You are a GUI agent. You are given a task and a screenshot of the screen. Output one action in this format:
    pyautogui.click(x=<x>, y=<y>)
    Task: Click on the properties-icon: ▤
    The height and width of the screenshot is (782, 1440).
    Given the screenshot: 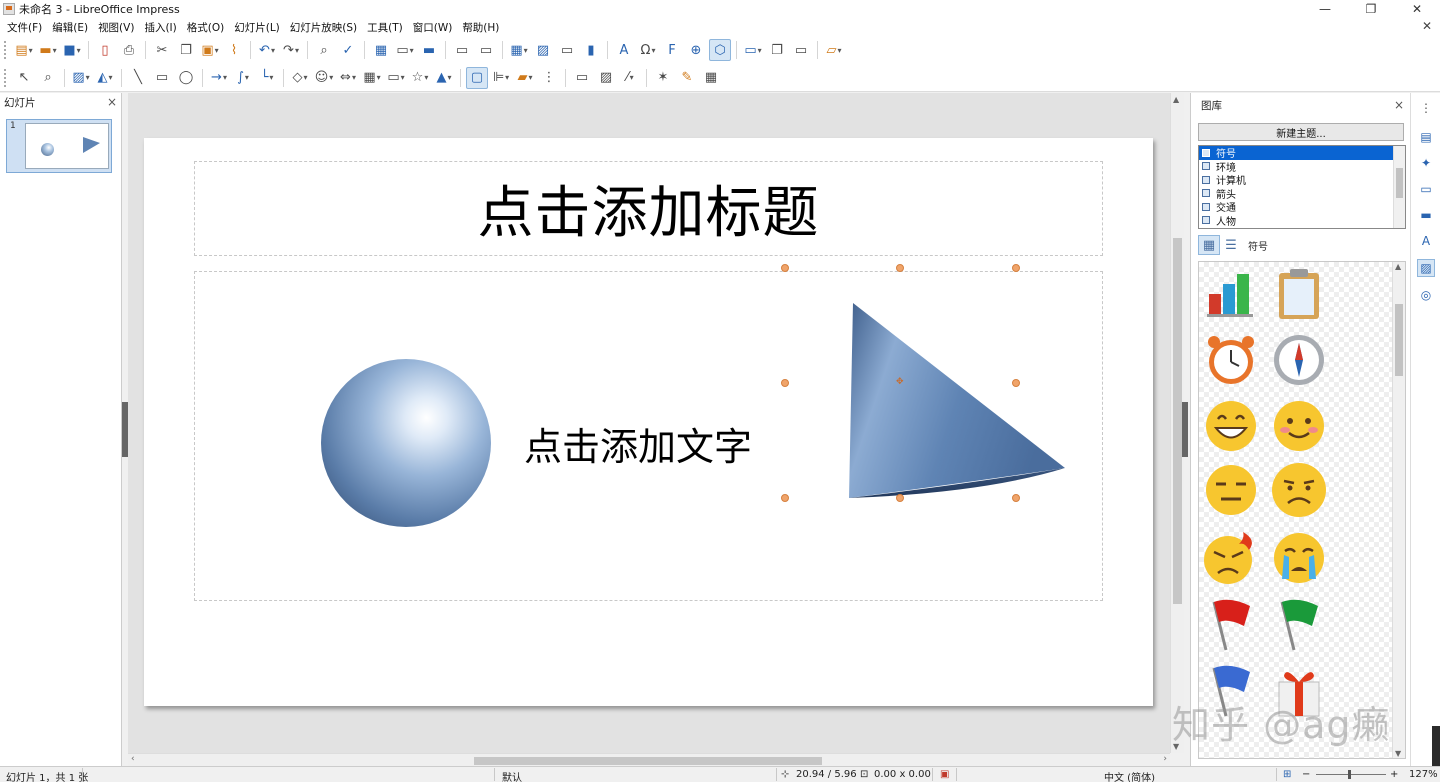 What is the action you would take?
    pyautogui.click(x=1426, y=137)
    